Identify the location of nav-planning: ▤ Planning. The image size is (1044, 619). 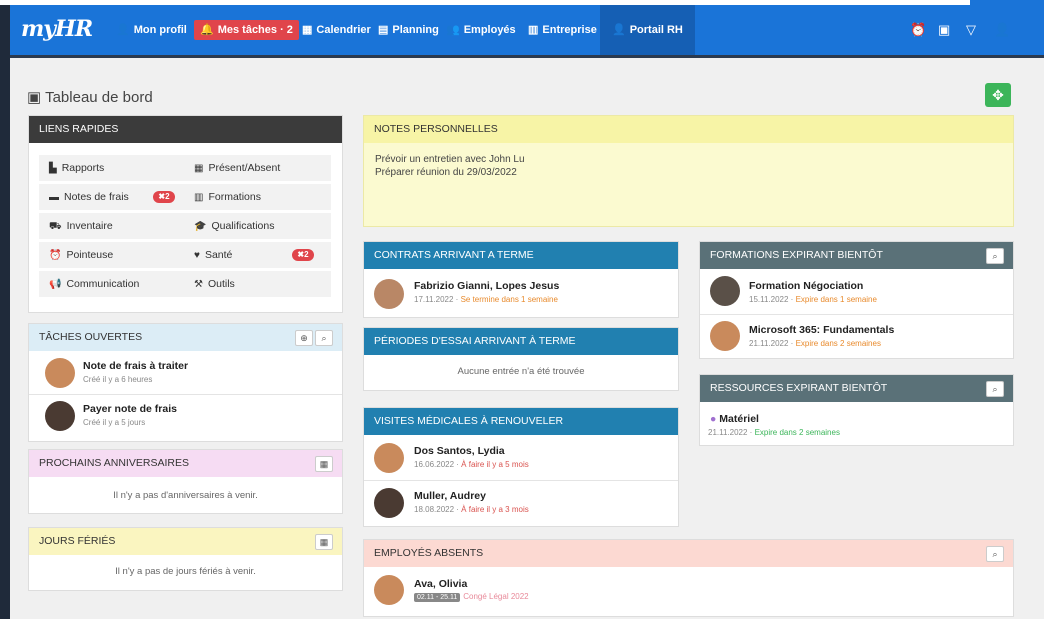
(408, 30).